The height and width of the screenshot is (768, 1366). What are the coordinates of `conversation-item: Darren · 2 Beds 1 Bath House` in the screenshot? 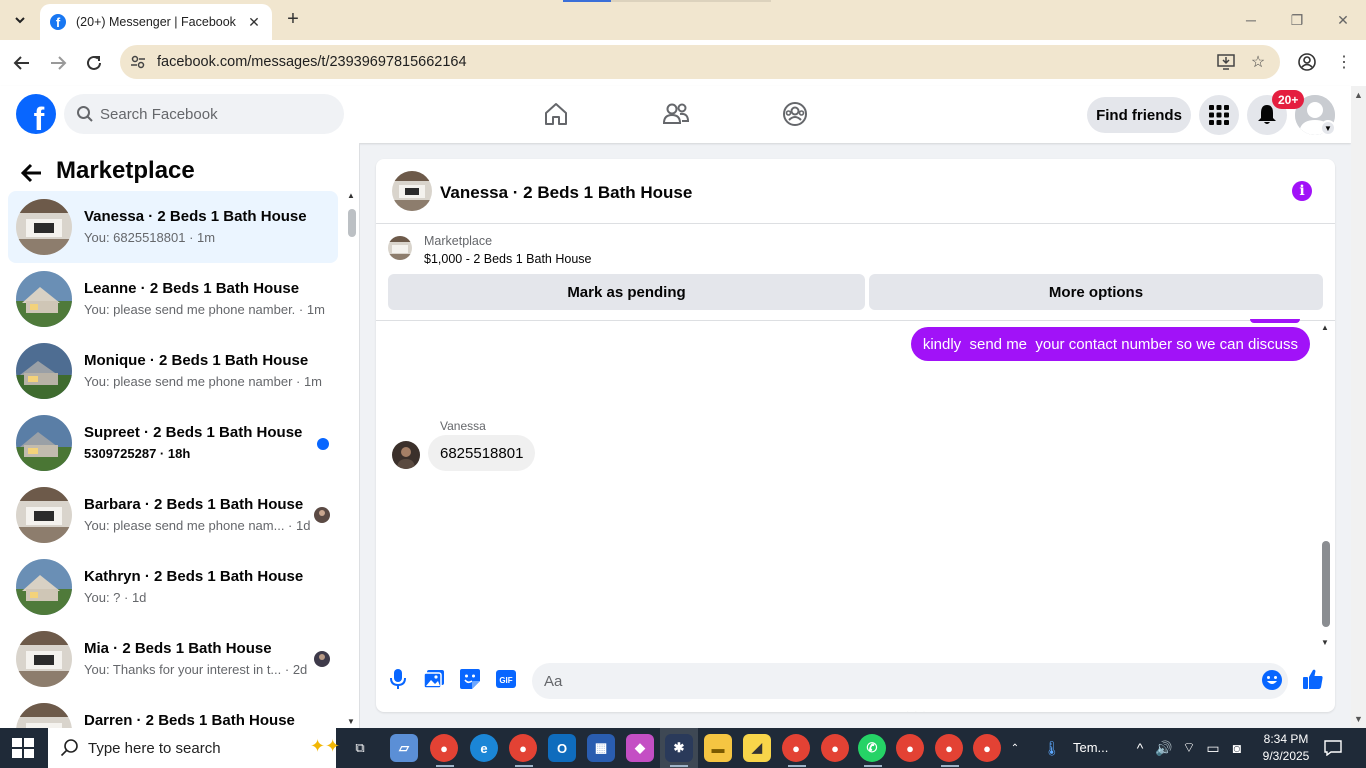 It's located at (173, 711).